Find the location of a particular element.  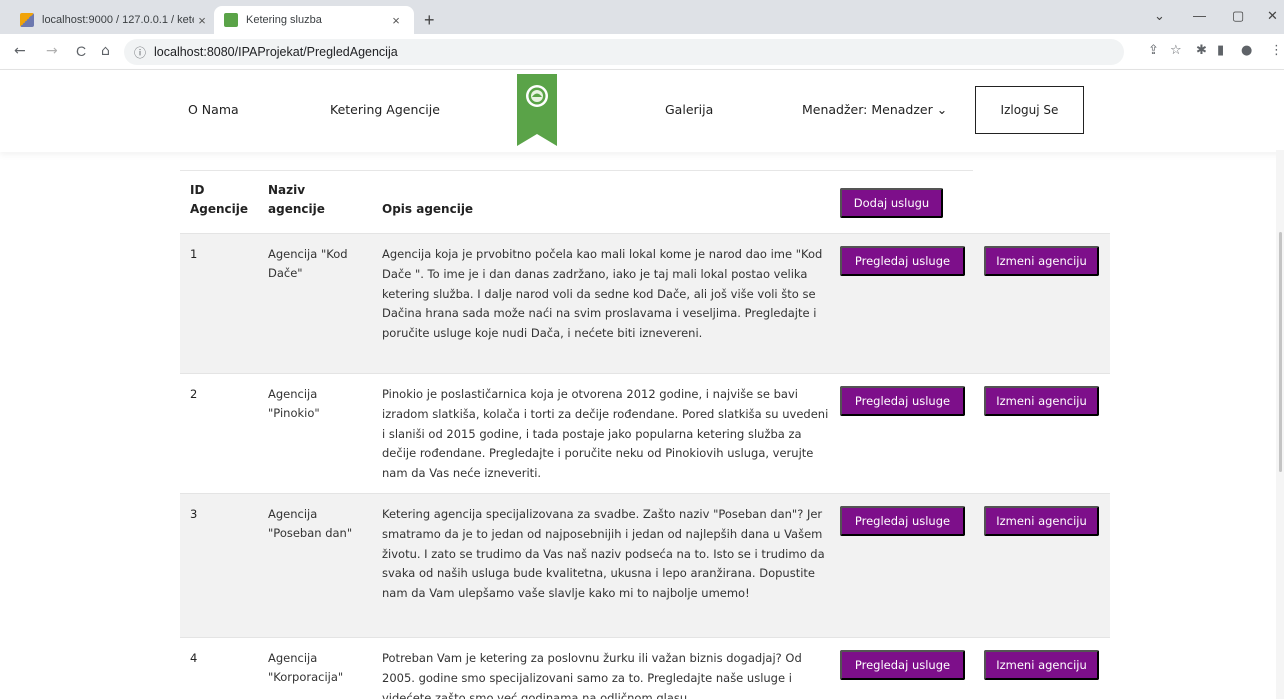

agency-name: Agencija "Korporacija" is located at coordinates (306, 667).